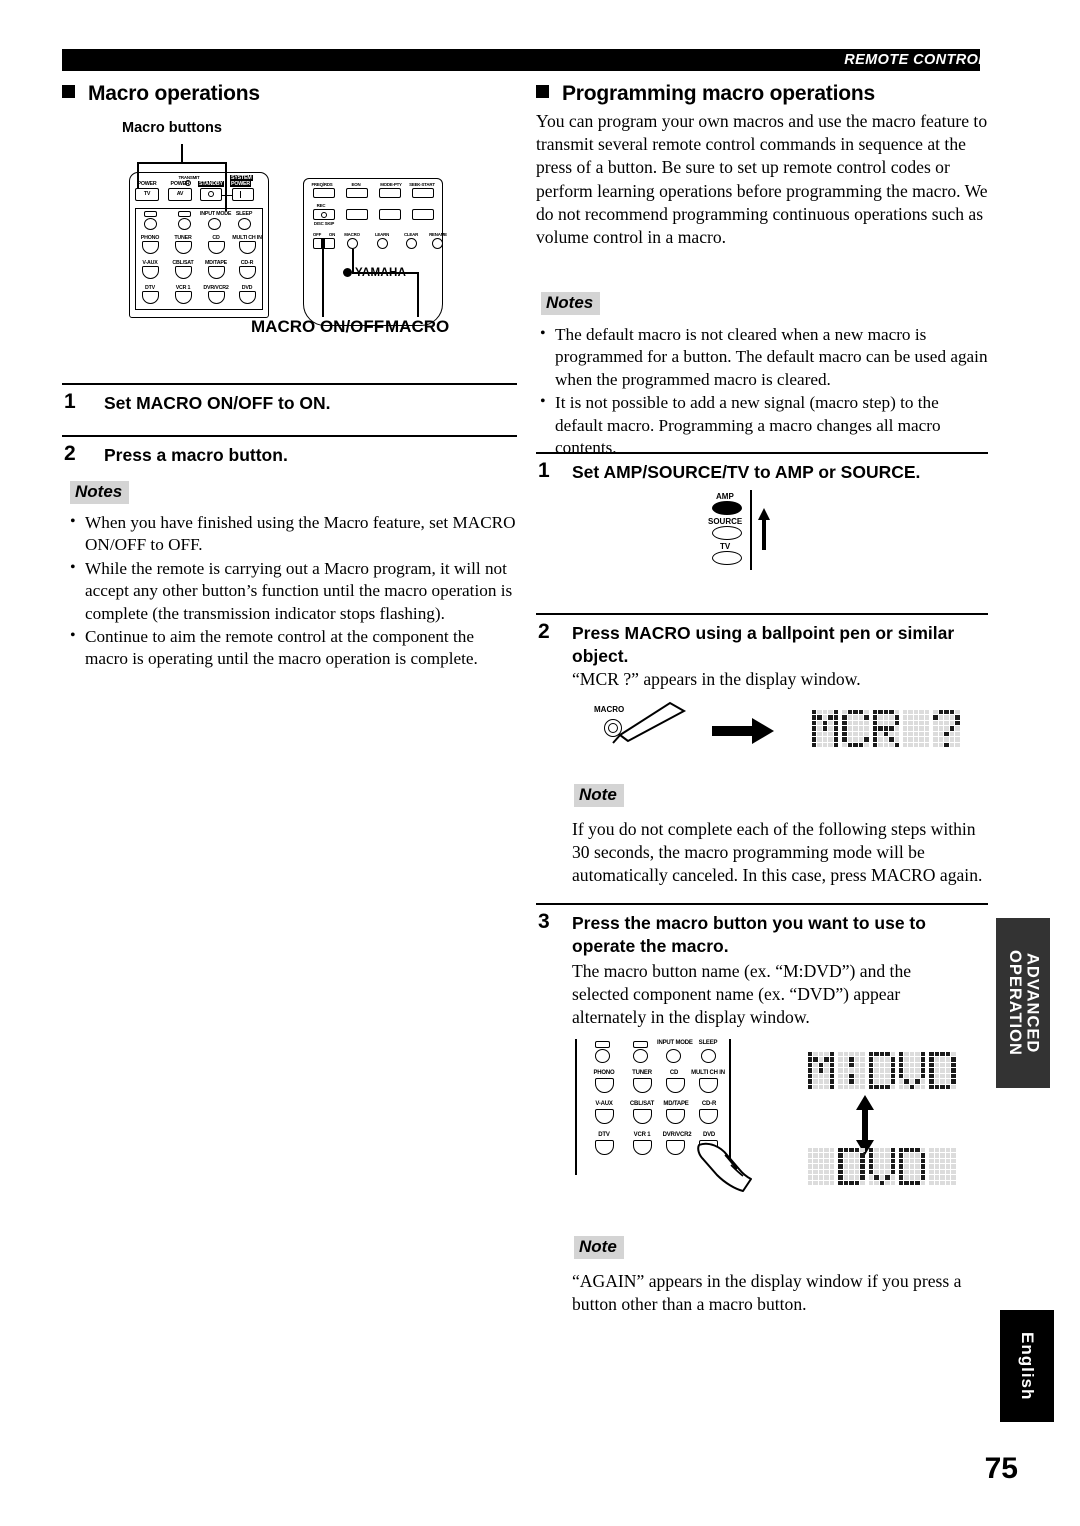 This screenshot has width=1080, height=1526. I want to click on left-step2-text: Press a macro button., so click(196, 455).